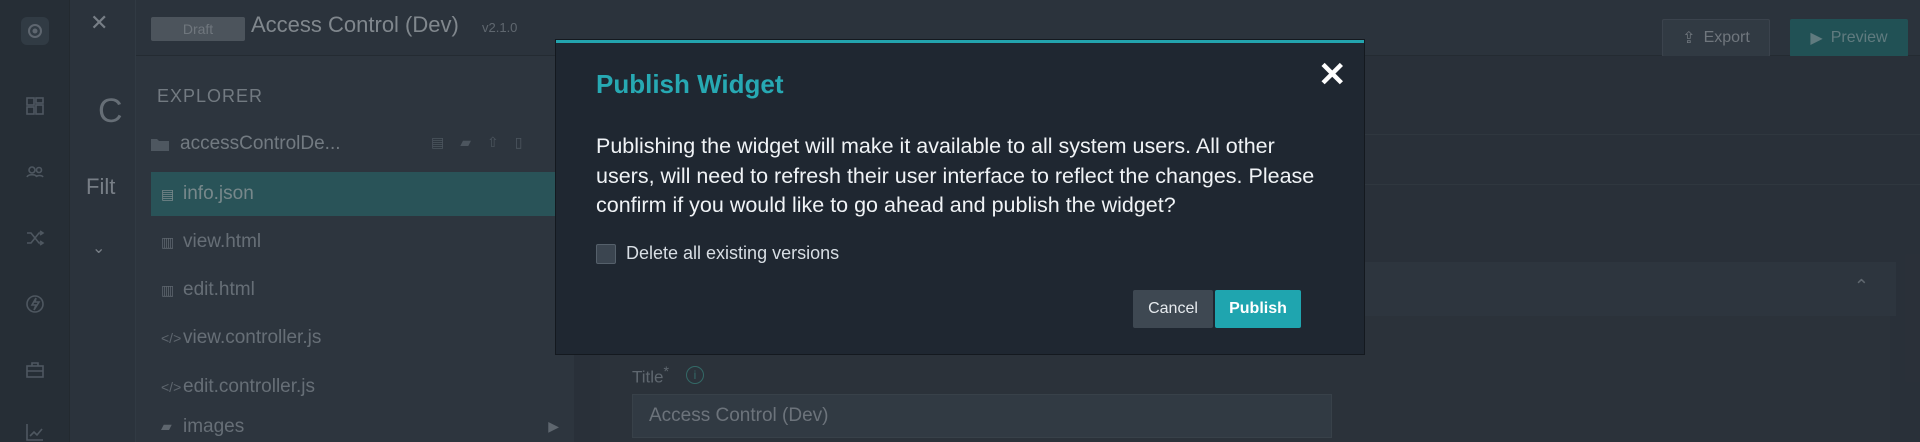 Image resolution: width=1920 pixels, height=442 pixels. I want to click on cancel-button: Cancel, so click(1173, 309).